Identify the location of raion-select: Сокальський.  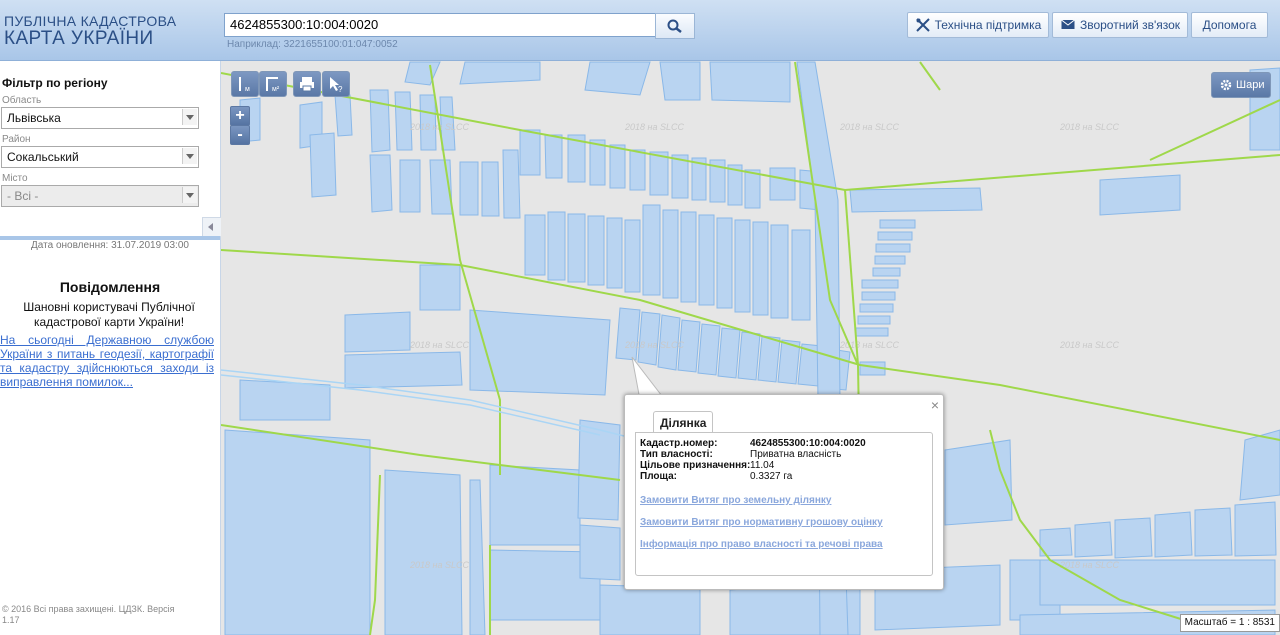
(100, 157).